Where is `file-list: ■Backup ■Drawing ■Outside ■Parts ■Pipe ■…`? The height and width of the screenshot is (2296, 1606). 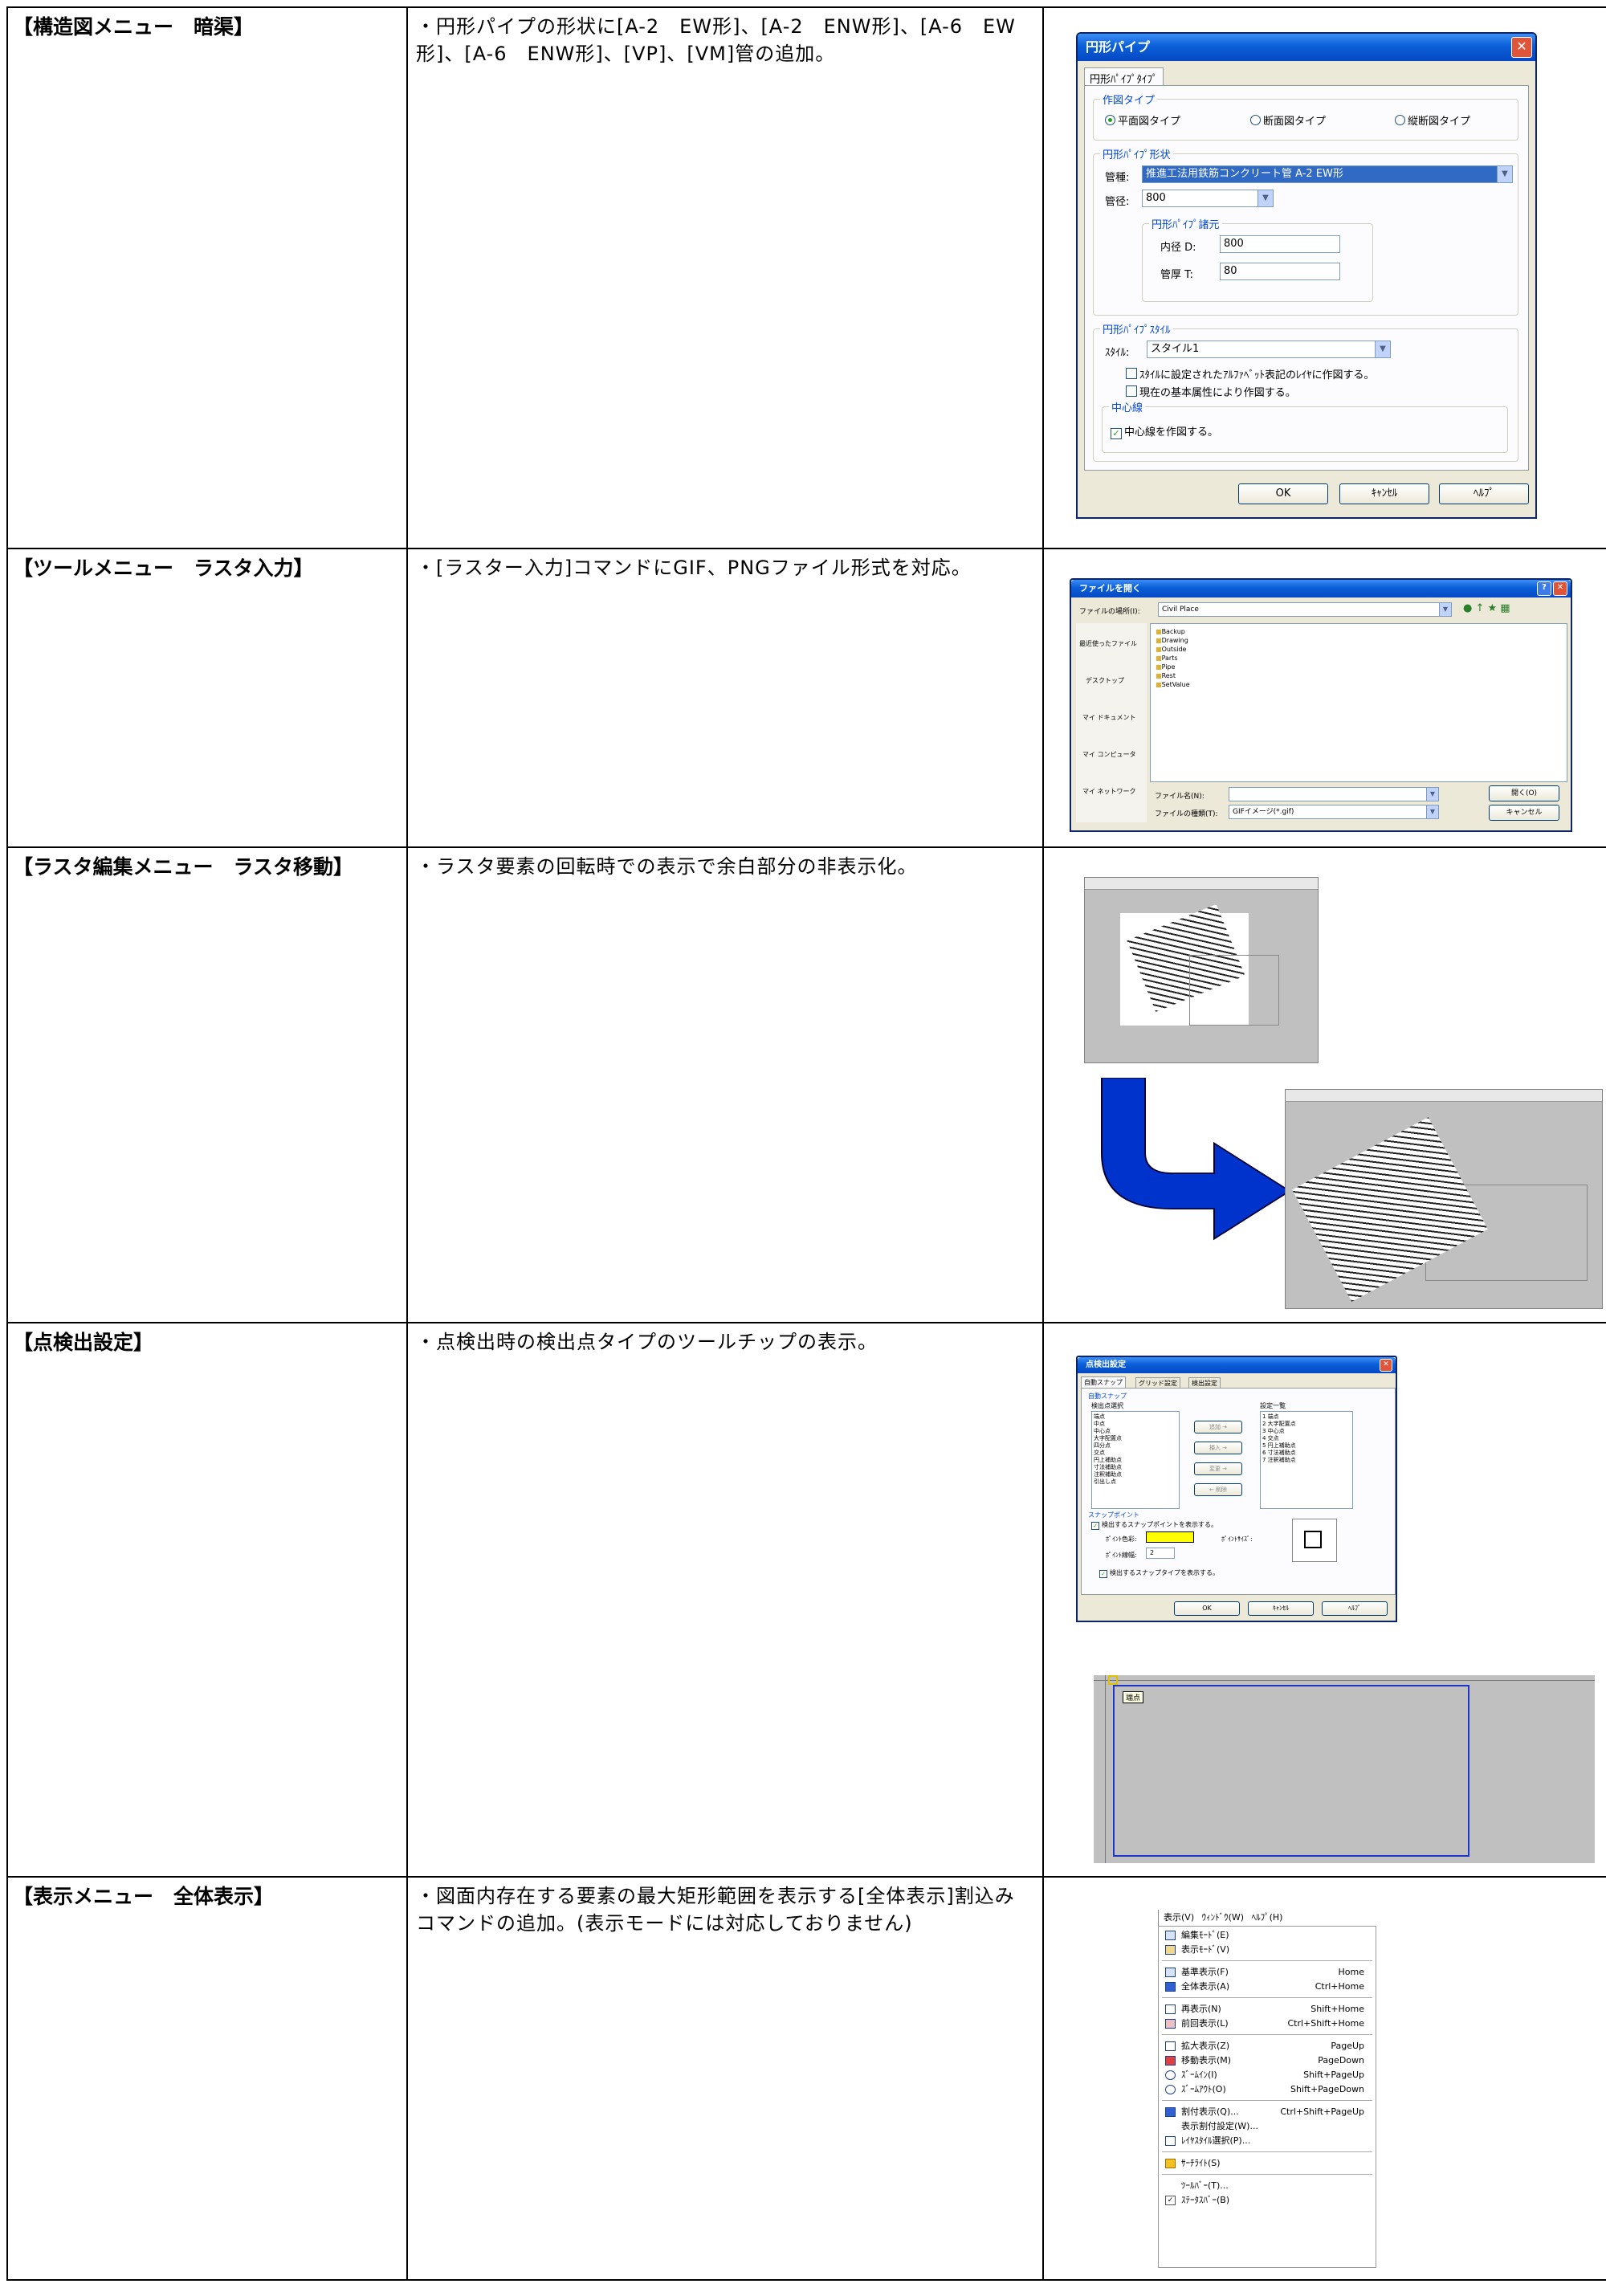 file-list: ■Backup ■Drawing ■Outside ■Parts ■Pipe ■… is located at coordinates (1359, 702).